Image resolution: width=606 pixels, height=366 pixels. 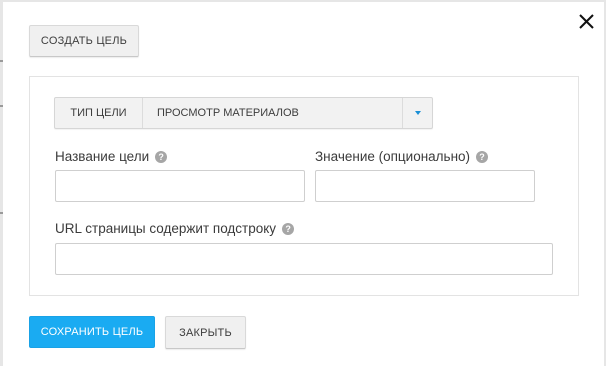 What do you see at coordinates (304, 259) in the screenshot?
I see `url-contains-input` at bounding box center [304, 259].